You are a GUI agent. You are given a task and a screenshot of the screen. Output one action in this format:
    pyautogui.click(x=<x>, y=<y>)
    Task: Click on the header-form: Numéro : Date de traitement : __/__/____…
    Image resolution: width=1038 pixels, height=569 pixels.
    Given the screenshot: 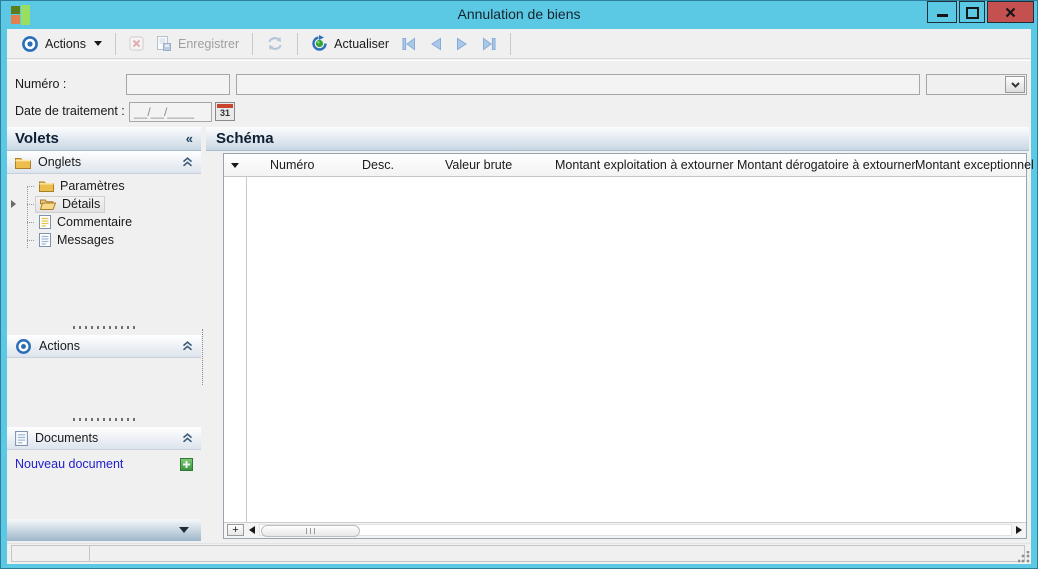 What is the action you would take?
    pyautogui.click(x=519, y=94)
    